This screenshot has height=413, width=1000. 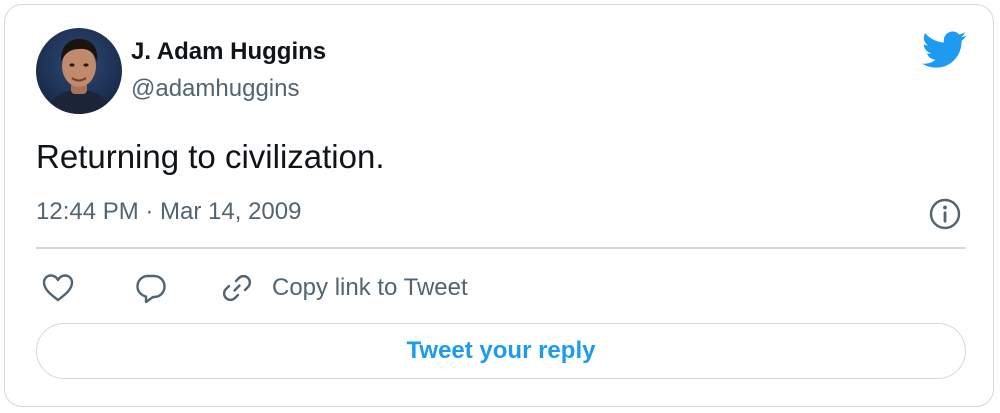 I want to click on copy-link-label: Copy link to Tweet, so click(x=370, y=287).